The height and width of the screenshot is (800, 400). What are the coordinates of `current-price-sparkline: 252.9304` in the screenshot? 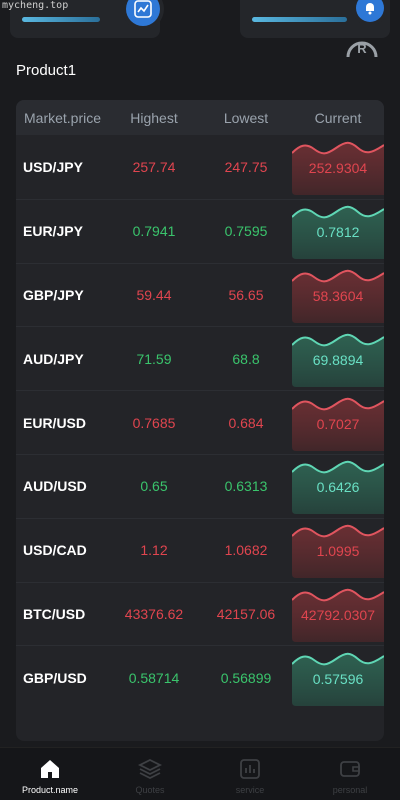 It's located at (338, 167).